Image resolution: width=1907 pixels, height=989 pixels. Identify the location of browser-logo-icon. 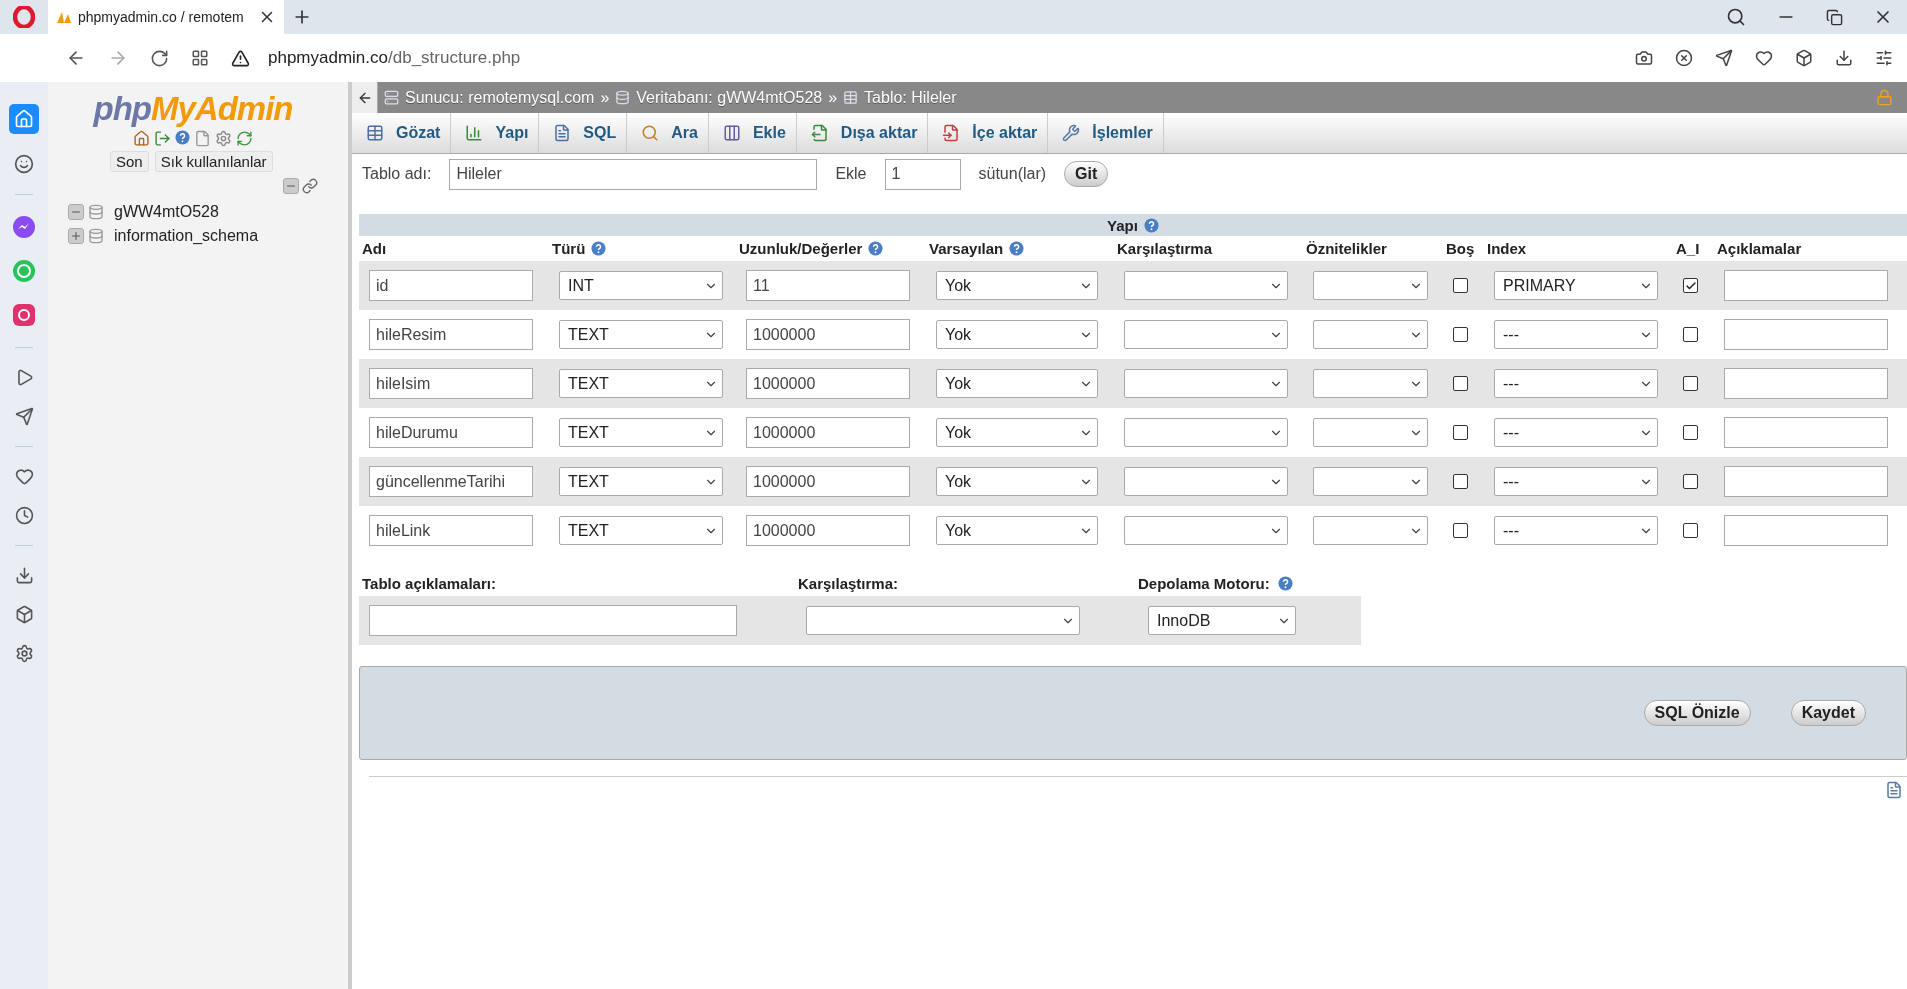
(24, 17).